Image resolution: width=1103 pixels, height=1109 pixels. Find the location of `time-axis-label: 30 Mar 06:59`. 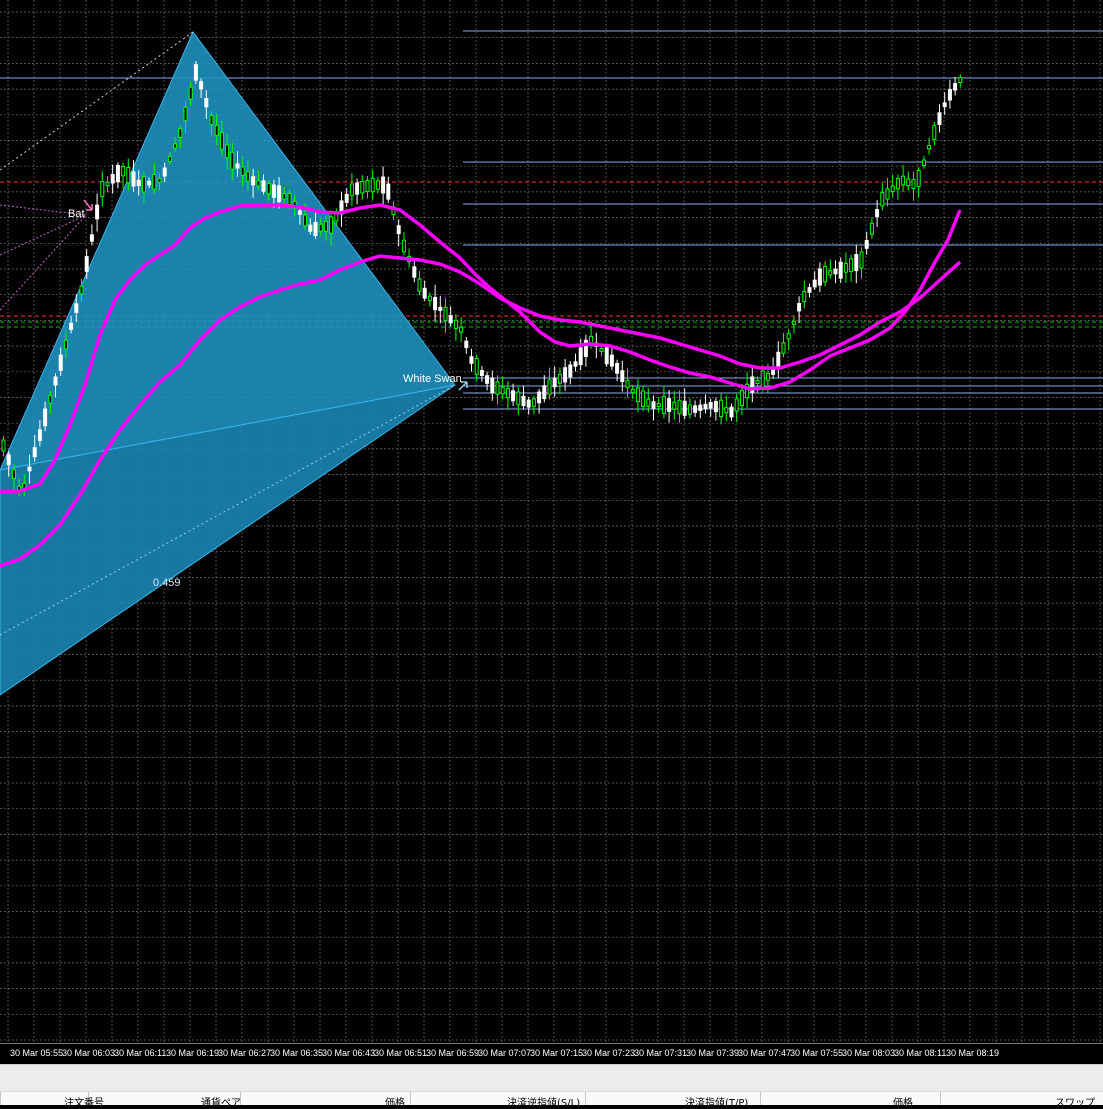

time-axis-label: 30 Mar 06:59 is located at coordinates (453, 1053).